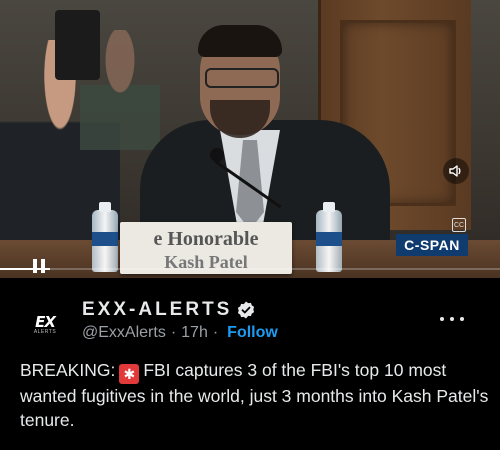 This screenshot has height=450, width=500. What do you see at coordinates (25, 269) in the screenshot?
I see `video-progress-fill` at bounding box center [25, 269].